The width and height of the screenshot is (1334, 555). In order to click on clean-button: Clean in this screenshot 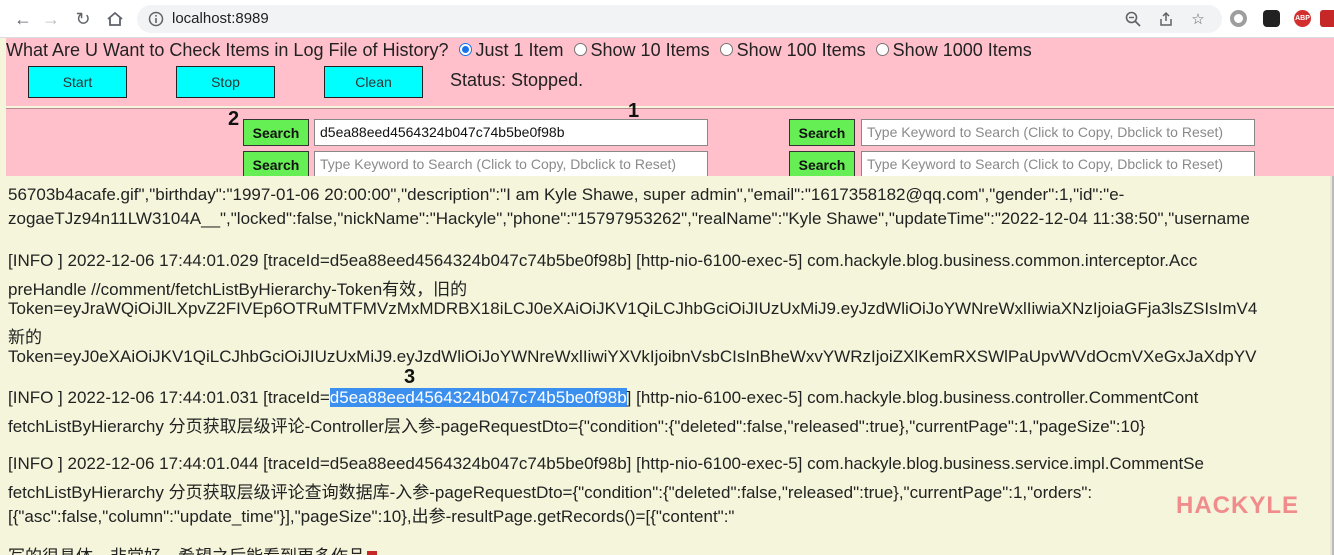, I will do `click(373, 82)`.